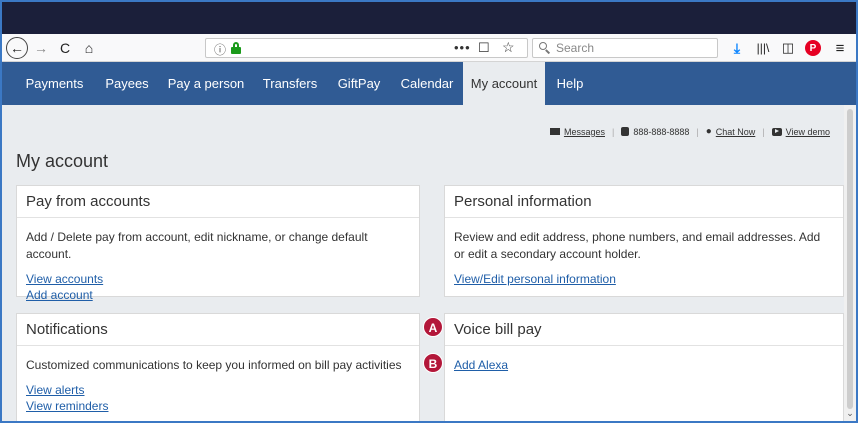  What do you see at coordinates (708, 131) in the screenshot?
I see `chat-icon: ●` at bounding box center [708, 131].